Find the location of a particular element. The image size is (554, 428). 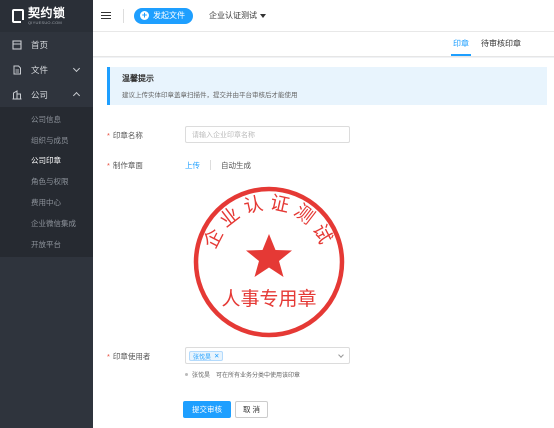

sidebar-subitem-org-members: 组织与成员 is located at coordinates (46, 140).